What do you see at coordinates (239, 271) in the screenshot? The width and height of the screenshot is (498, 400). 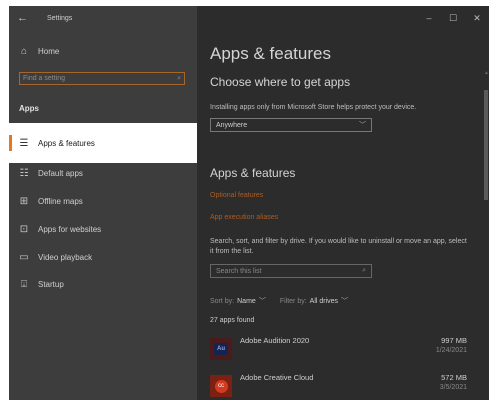 I see `app-list-search-placeholder: Search this list` at bounding box center [239, 271].